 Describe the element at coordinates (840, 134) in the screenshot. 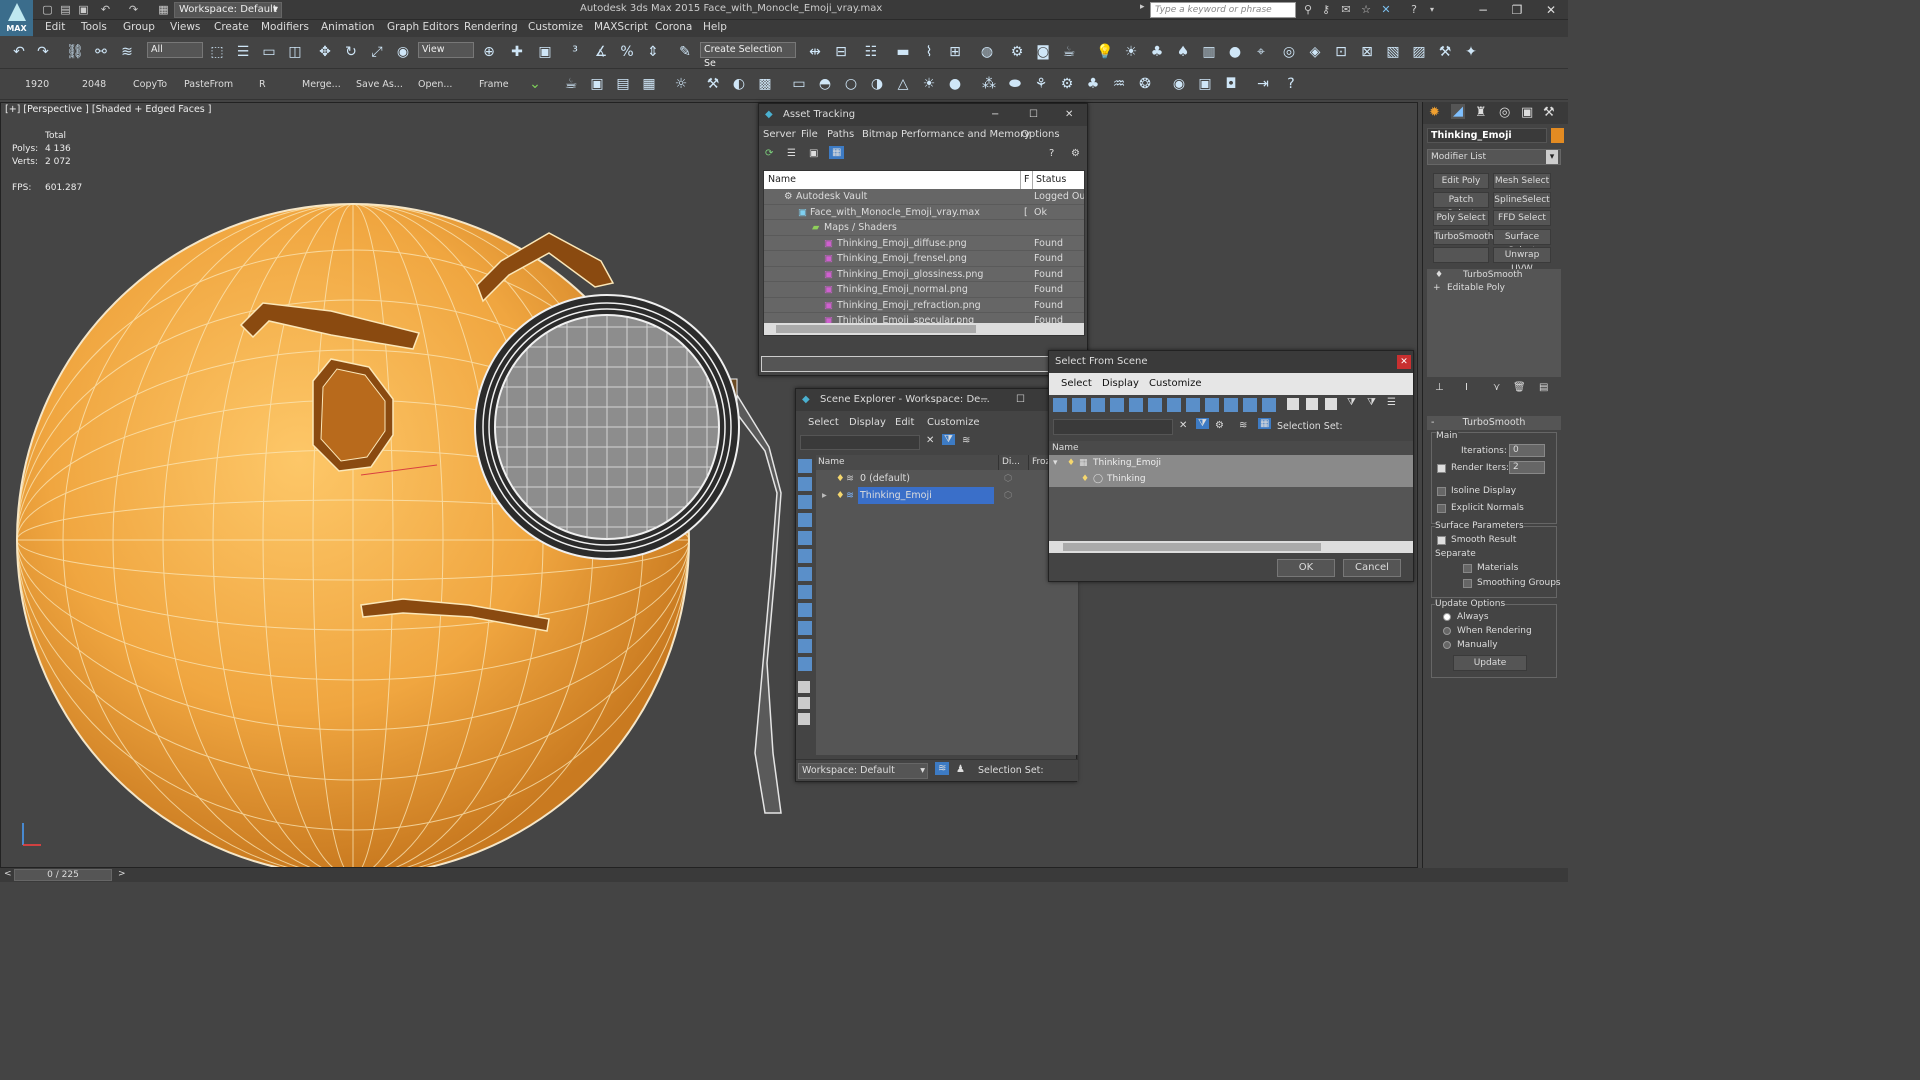

I see `menu-paths: Paths` at that location.